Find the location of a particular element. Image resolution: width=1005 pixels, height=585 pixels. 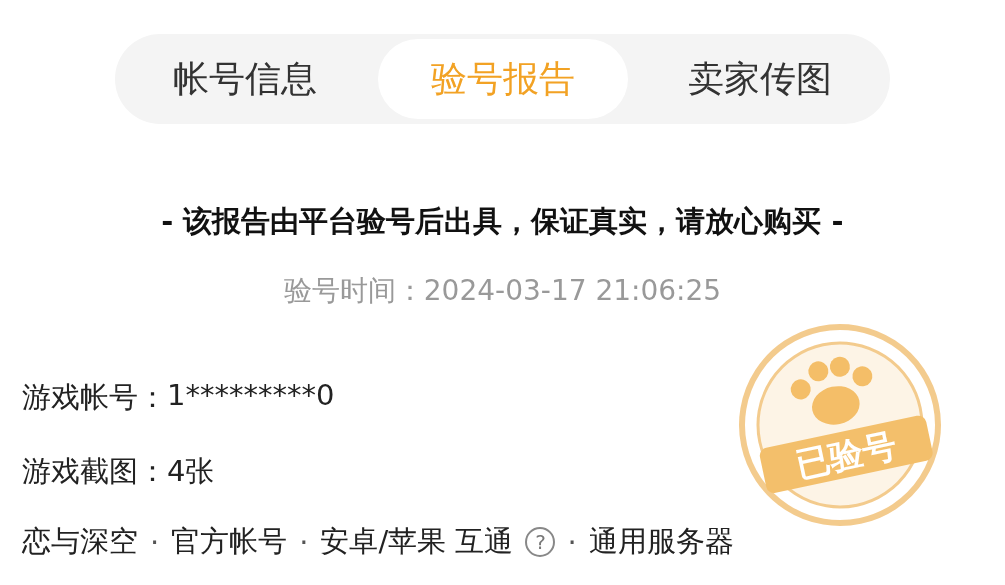

field-value: 4张 is located at coordinates (191, 471).